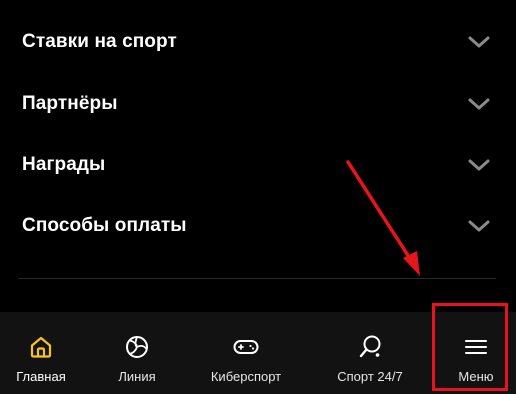 This screenshot has height=394, width=516. What do you see at coordinates (476, 376) in the screenshot?
I see `tab-label: Меню` at bounding box center [476, 376].